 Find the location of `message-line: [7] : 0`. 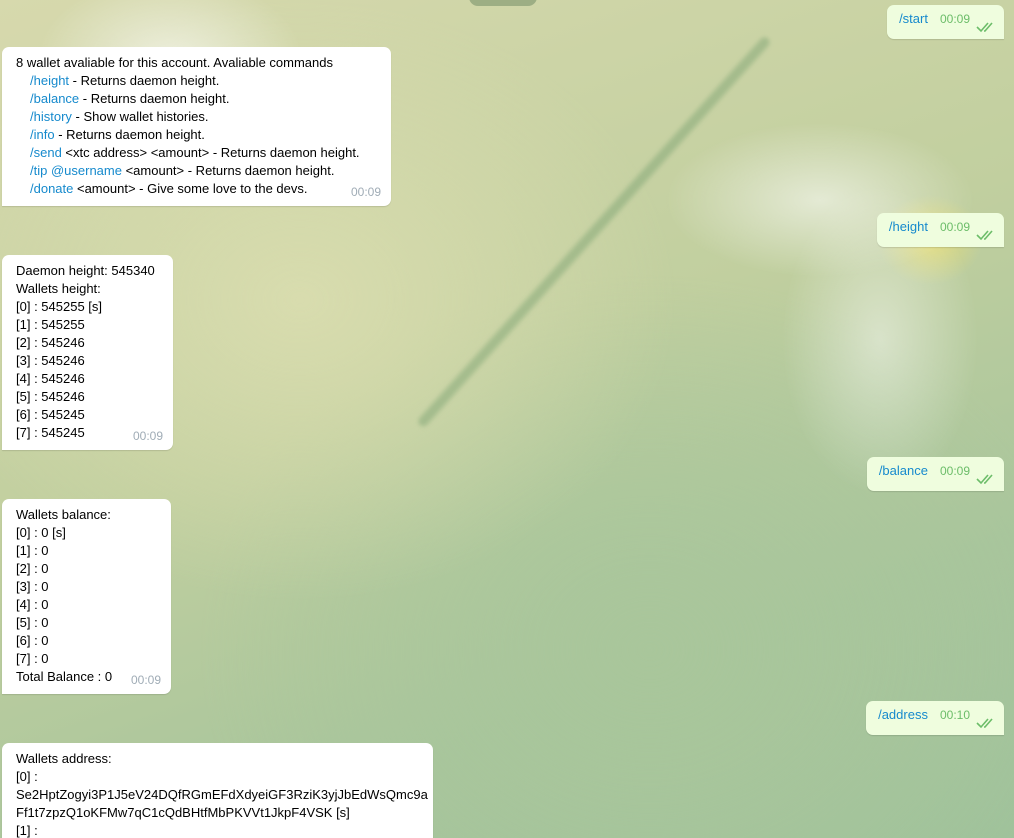

message-line: [7] : 0 is located at coordinates (32, 658).